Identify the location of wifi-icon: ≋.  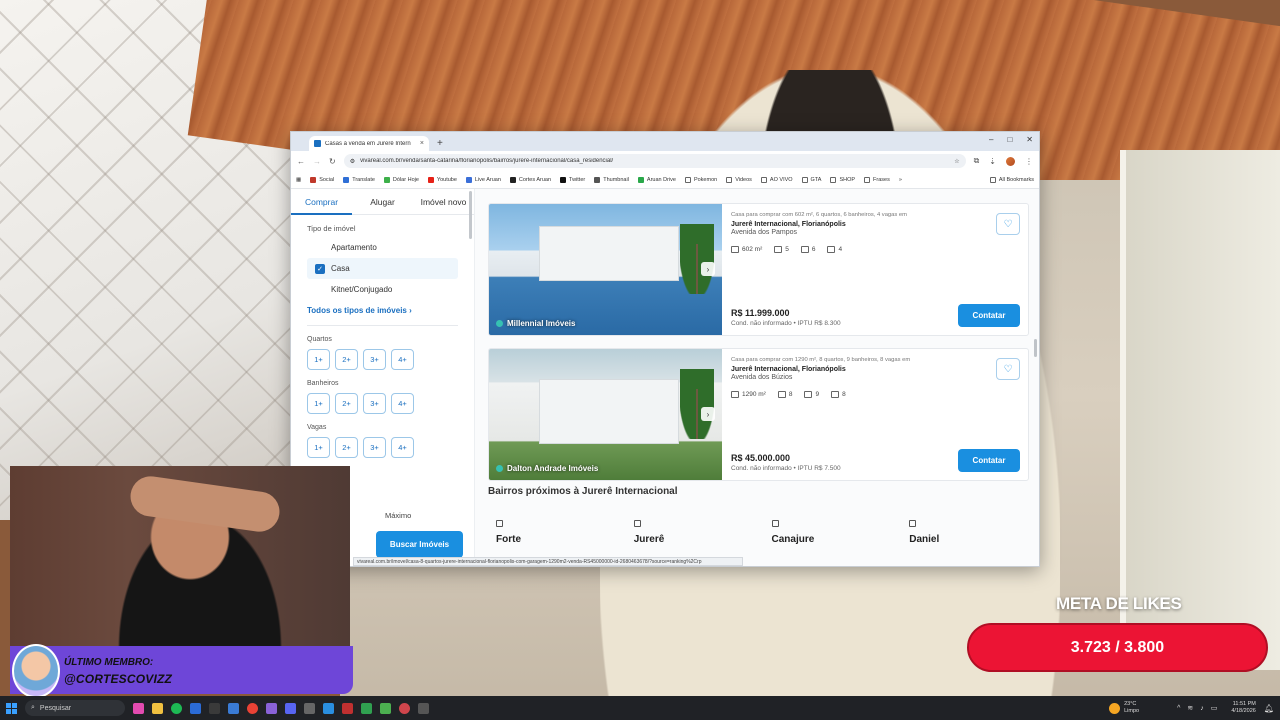
(1190, 708).